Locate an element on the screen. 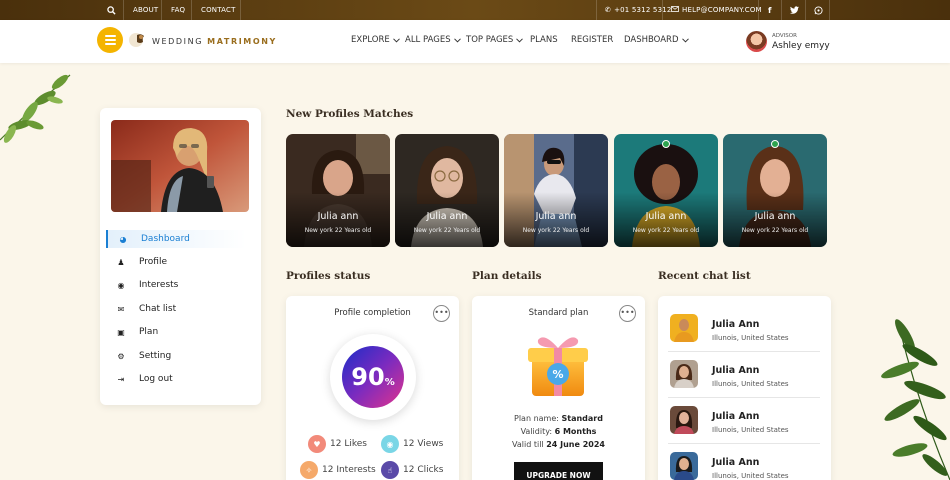 The height and width of the screenshot is (480, 950). plan-icon: ▣ is located at coordinates (121, 332).